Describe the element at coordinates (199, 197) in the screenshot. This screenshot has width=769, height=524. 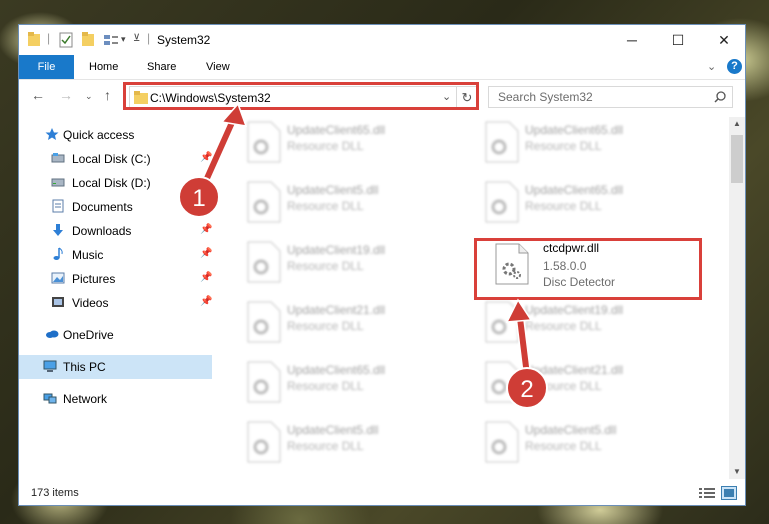
I see `step-badge-1: 1` at that location.